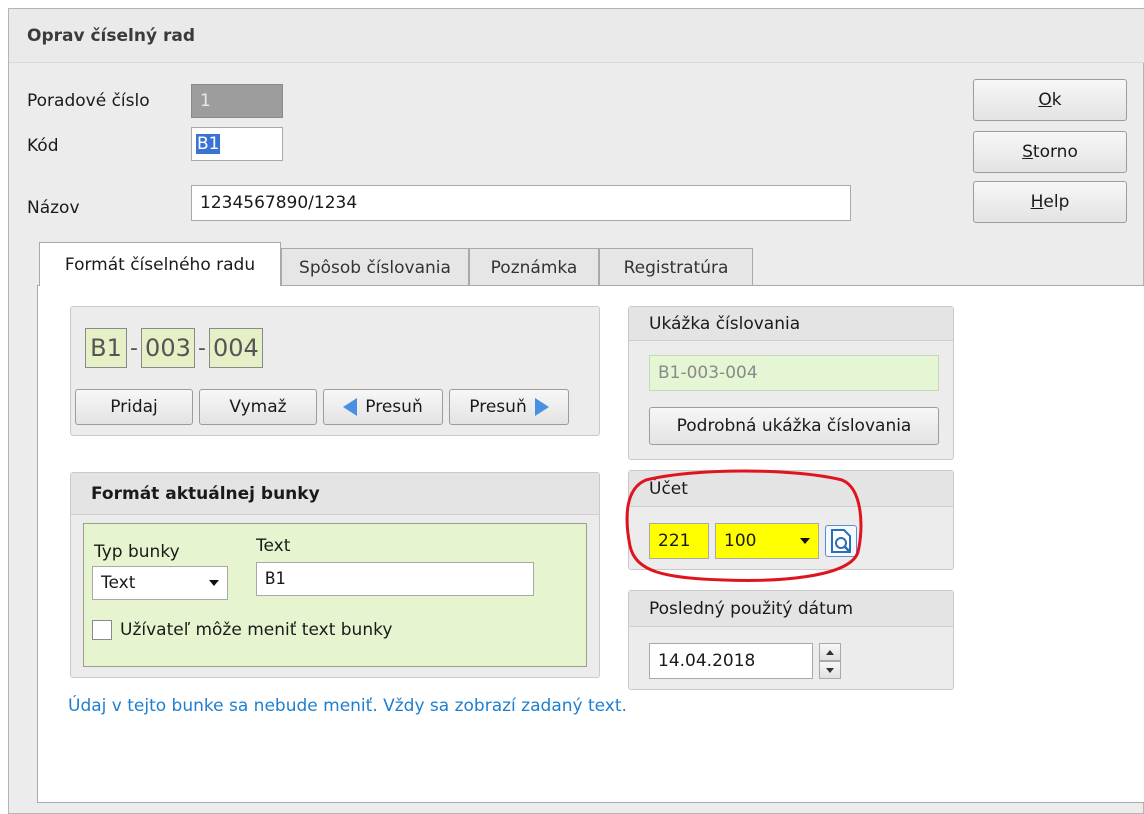 The image size is (1144, 814). Describe the element at coordinates (794, 373) in the screenshot. I see `preview-value: B1-003-004` at that location.